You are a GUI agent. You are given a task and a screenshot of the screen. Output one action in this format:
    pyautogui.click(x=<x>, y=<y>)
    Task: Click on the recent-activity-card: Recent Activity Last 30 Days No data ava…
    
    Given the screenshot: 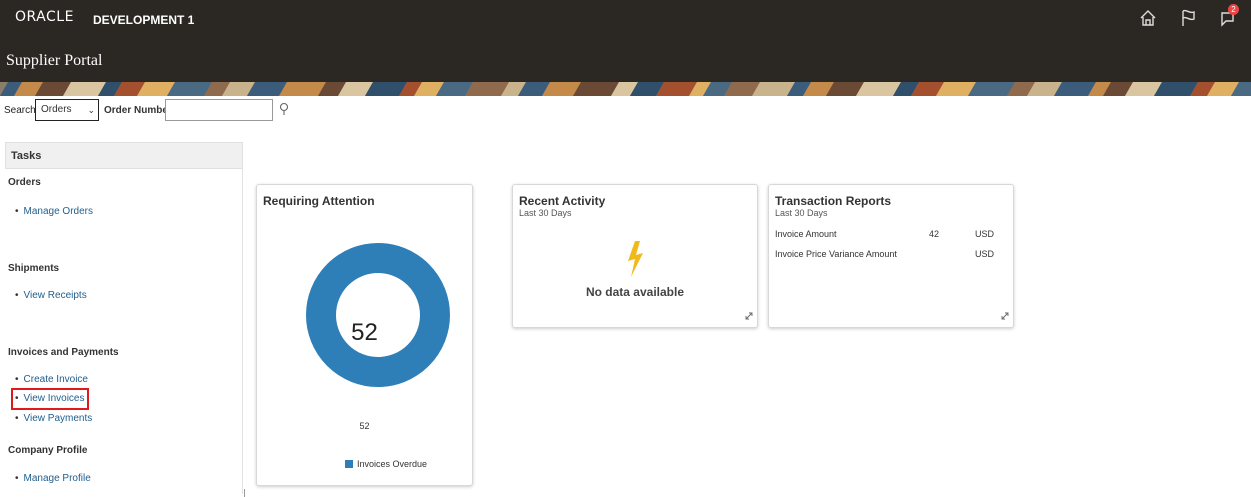 What is the action you would take?
    pyautogui.click(x=635, y=256)
    